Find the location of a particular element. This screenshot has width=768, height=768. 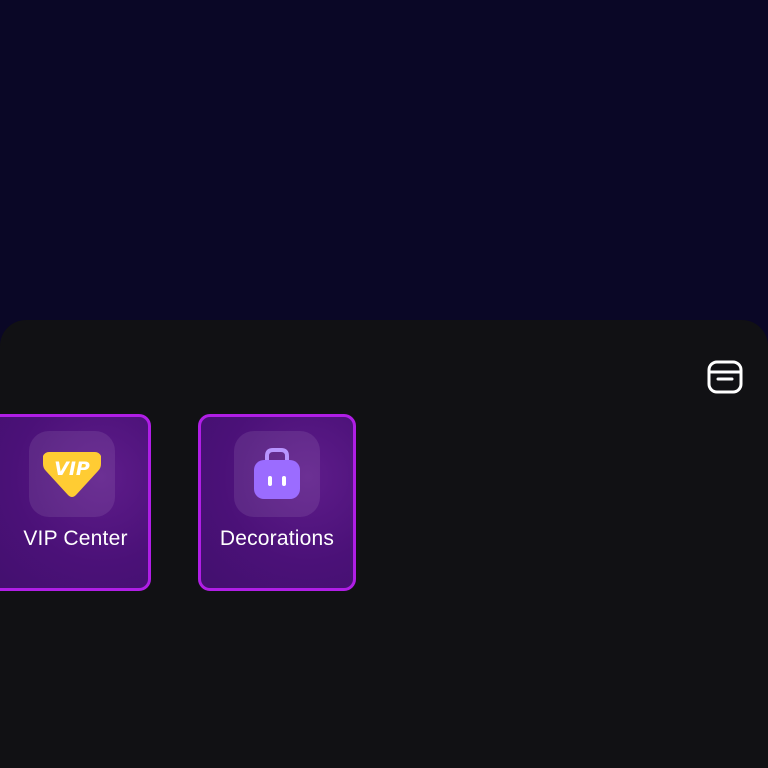

vip-diamond-icon: VIP is located at coordinates (72, 474).